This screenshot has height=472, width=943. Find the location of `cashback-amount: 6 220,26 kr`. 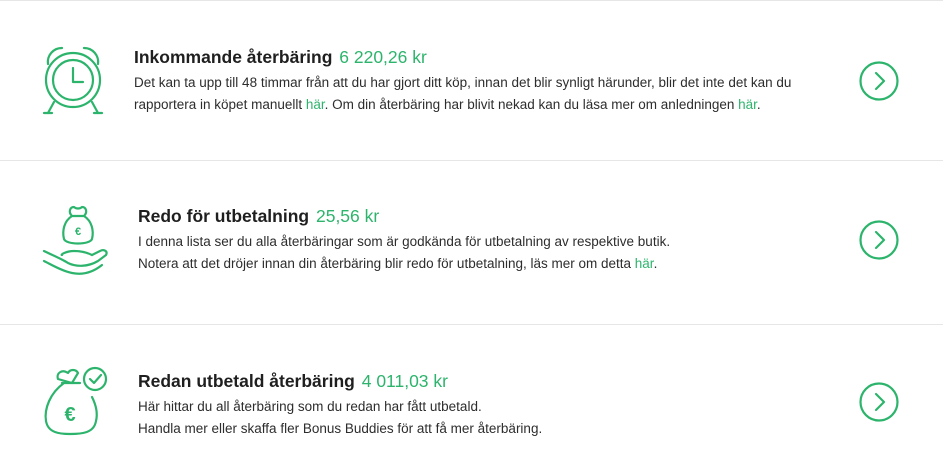

cashback-amount: 6 220,26 kr is located at coordinates (383, 57).